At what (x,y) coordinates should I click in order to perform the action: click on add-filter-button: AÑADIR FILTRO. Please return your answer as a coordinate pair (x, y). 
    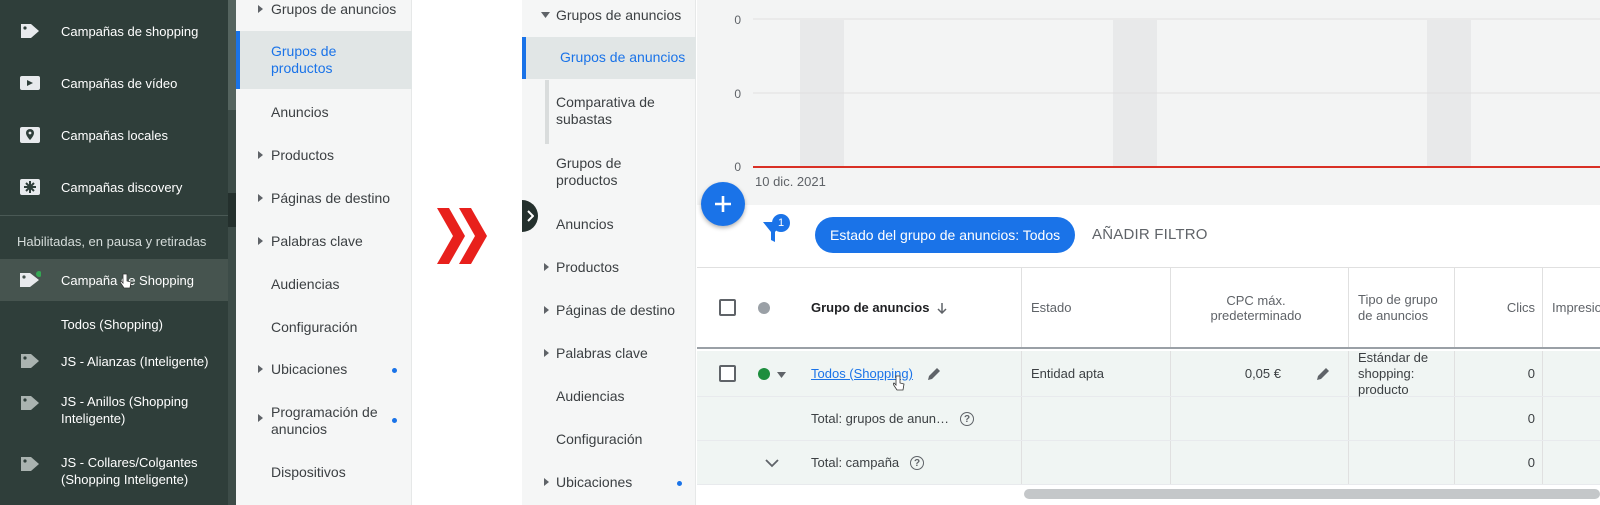
    Looking at the image, I should click on (1150, 234).